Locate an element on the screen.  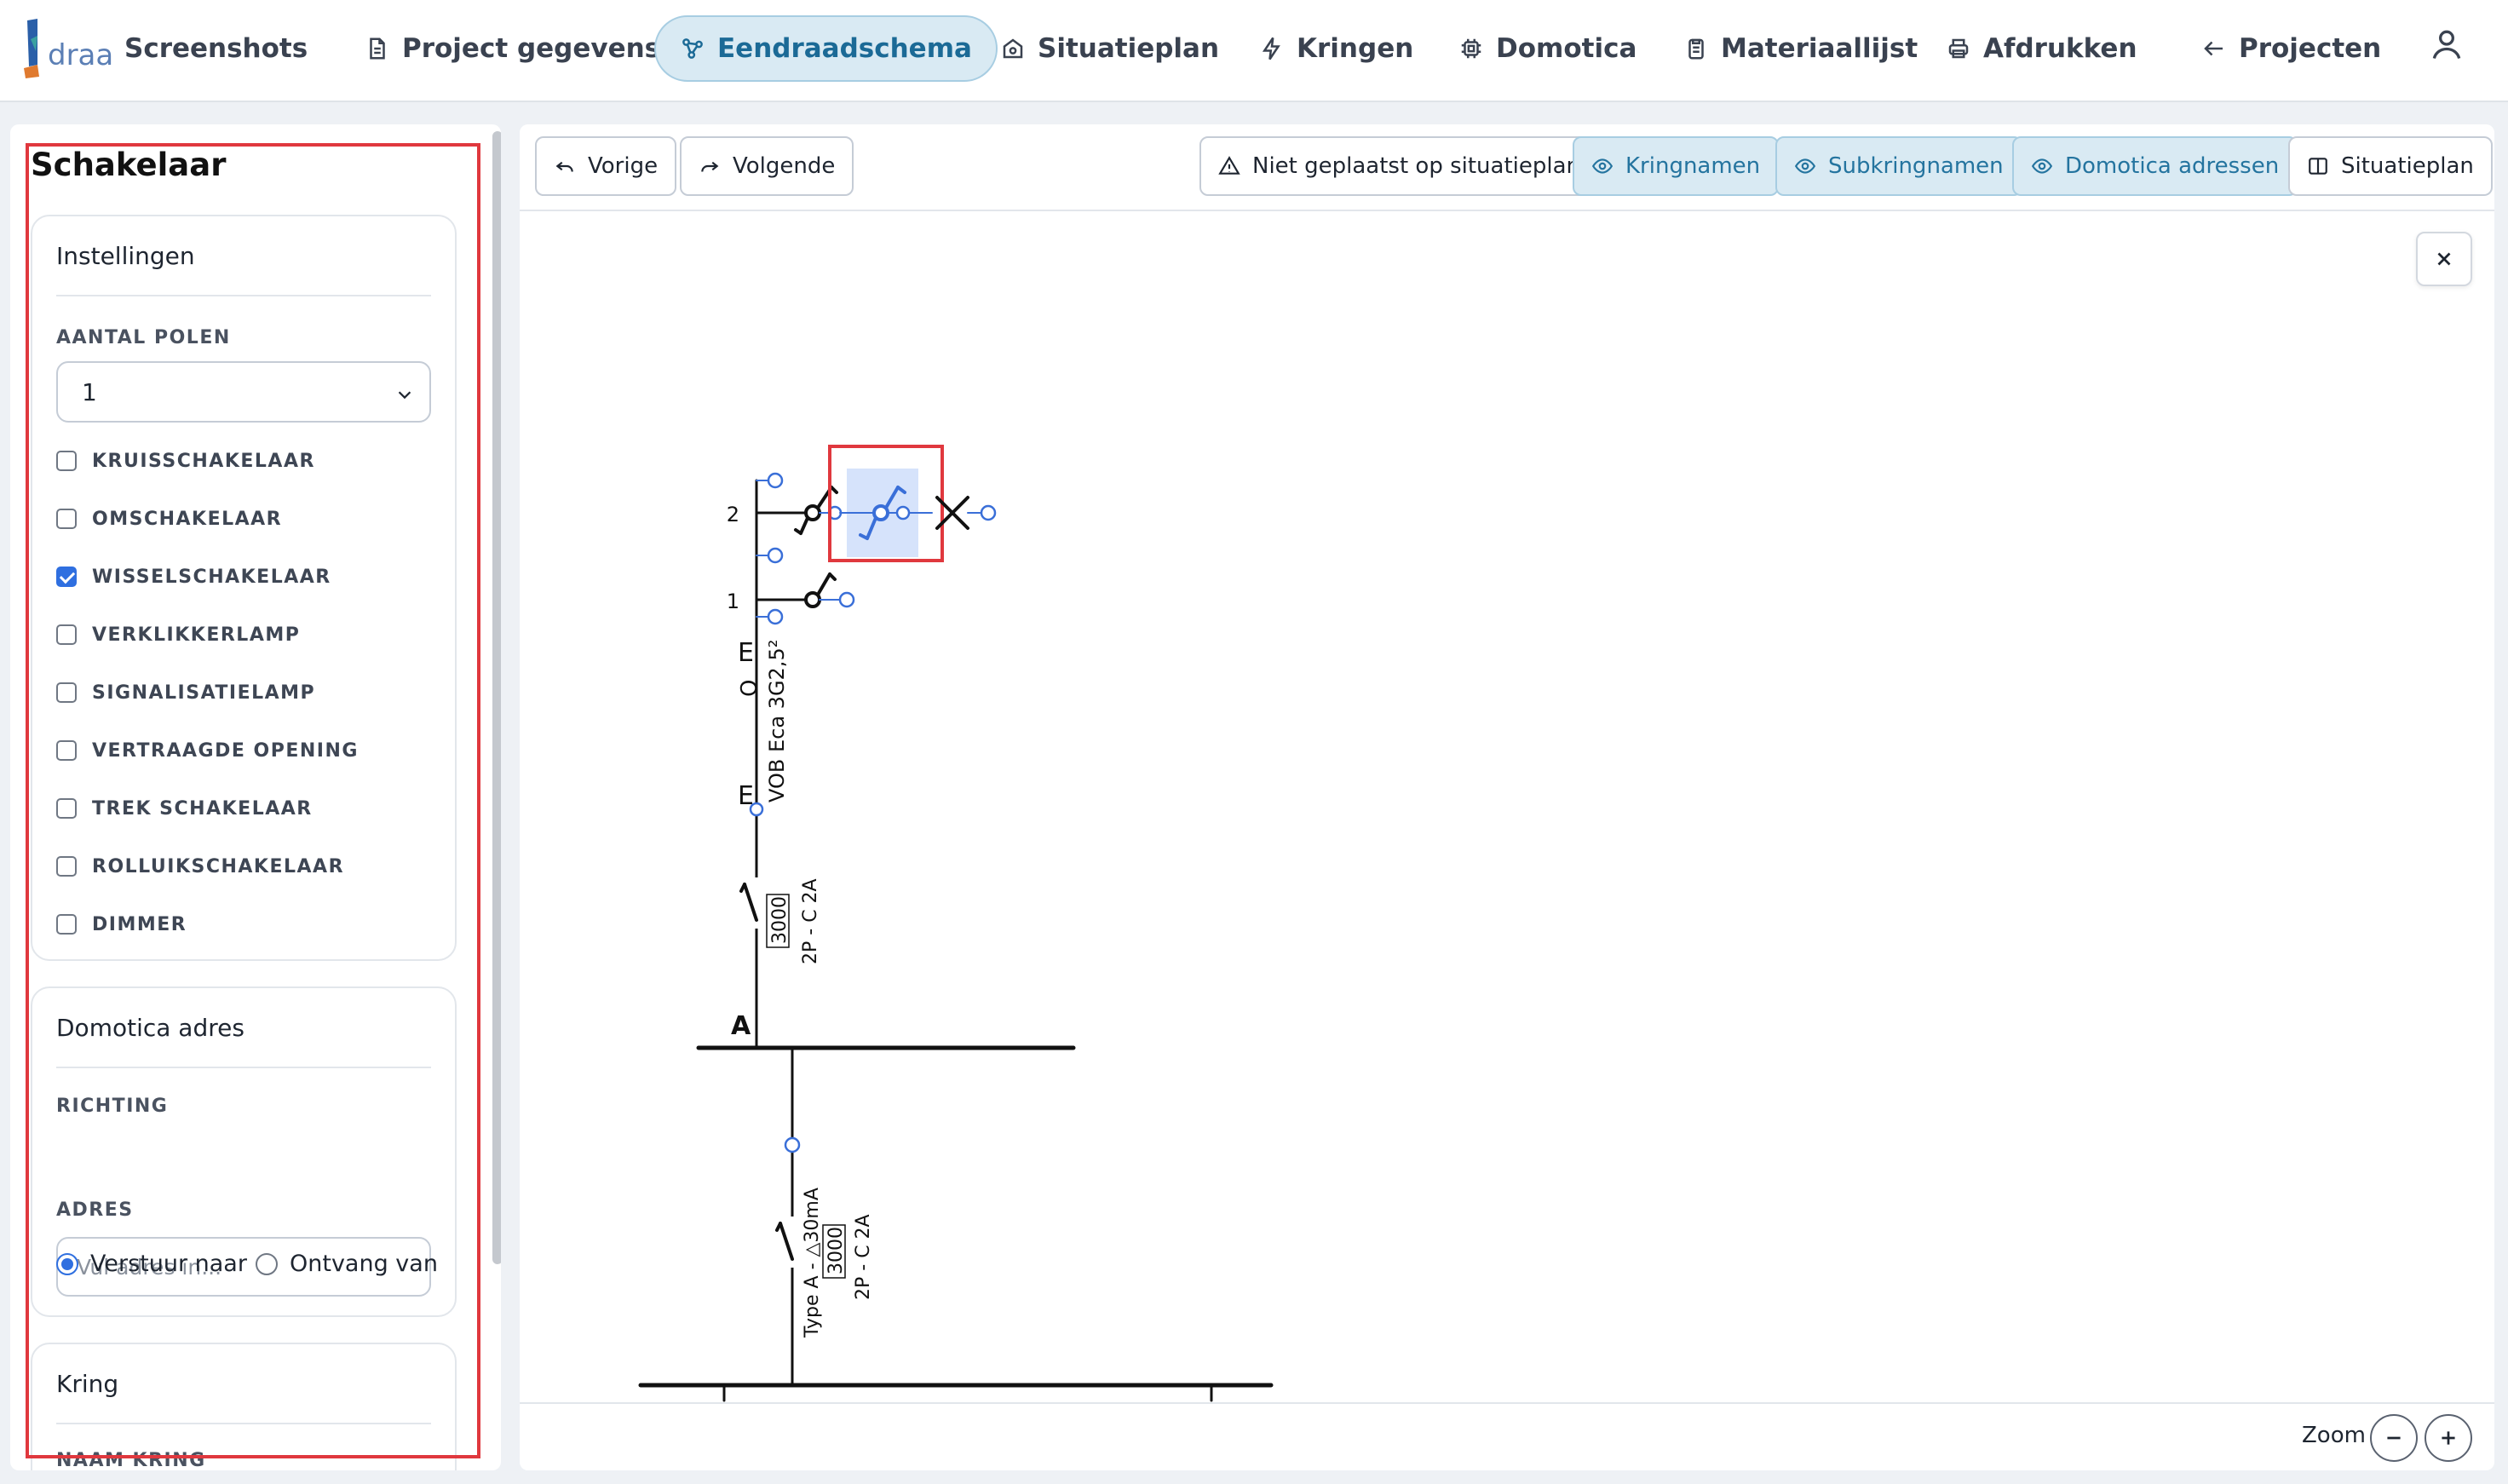
option-label: ROLLUIKSCHAKELAAR is located at coordinates (218, 866).